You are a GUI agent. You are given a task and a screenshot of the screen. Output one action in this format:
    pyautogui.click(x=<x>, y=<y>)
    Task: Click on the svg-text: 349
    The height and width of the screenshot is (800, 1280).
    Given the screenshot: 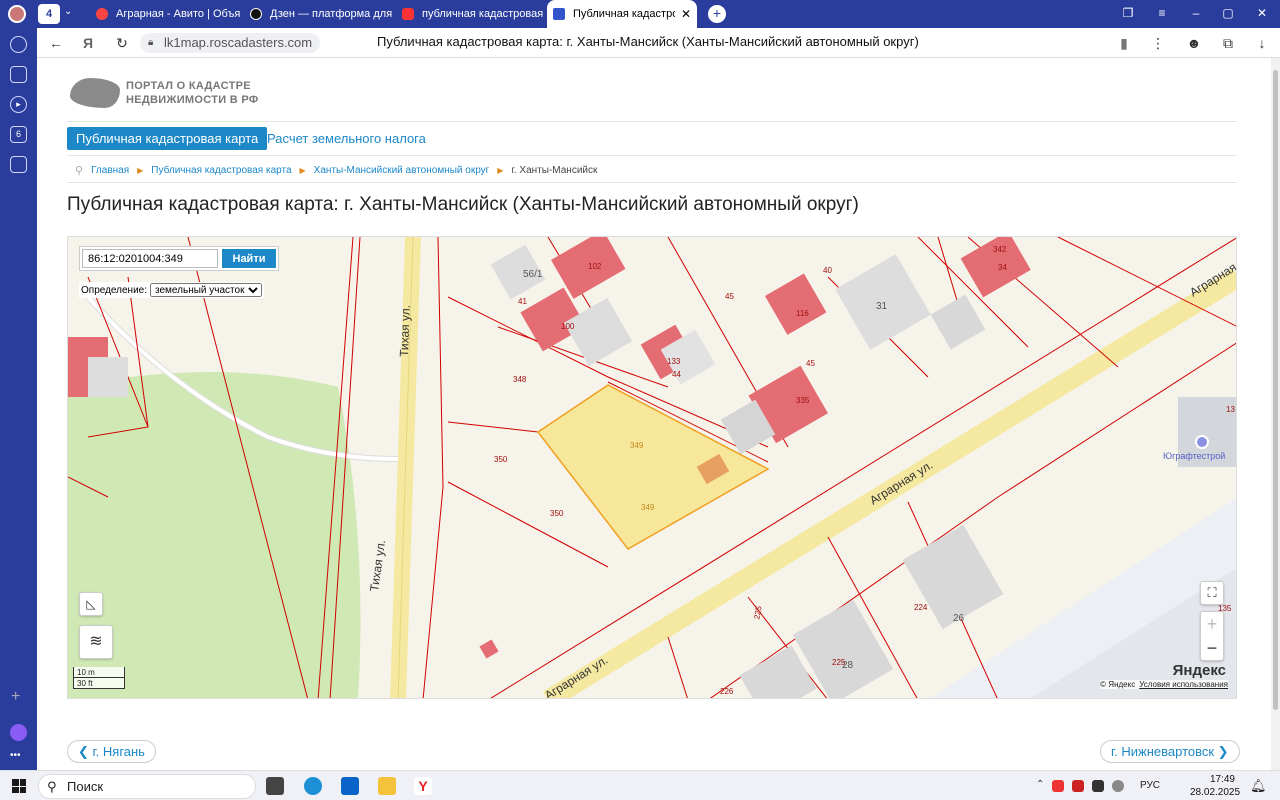 What is the action you would take?
    pyautogui.click(x=637, y=445)
    